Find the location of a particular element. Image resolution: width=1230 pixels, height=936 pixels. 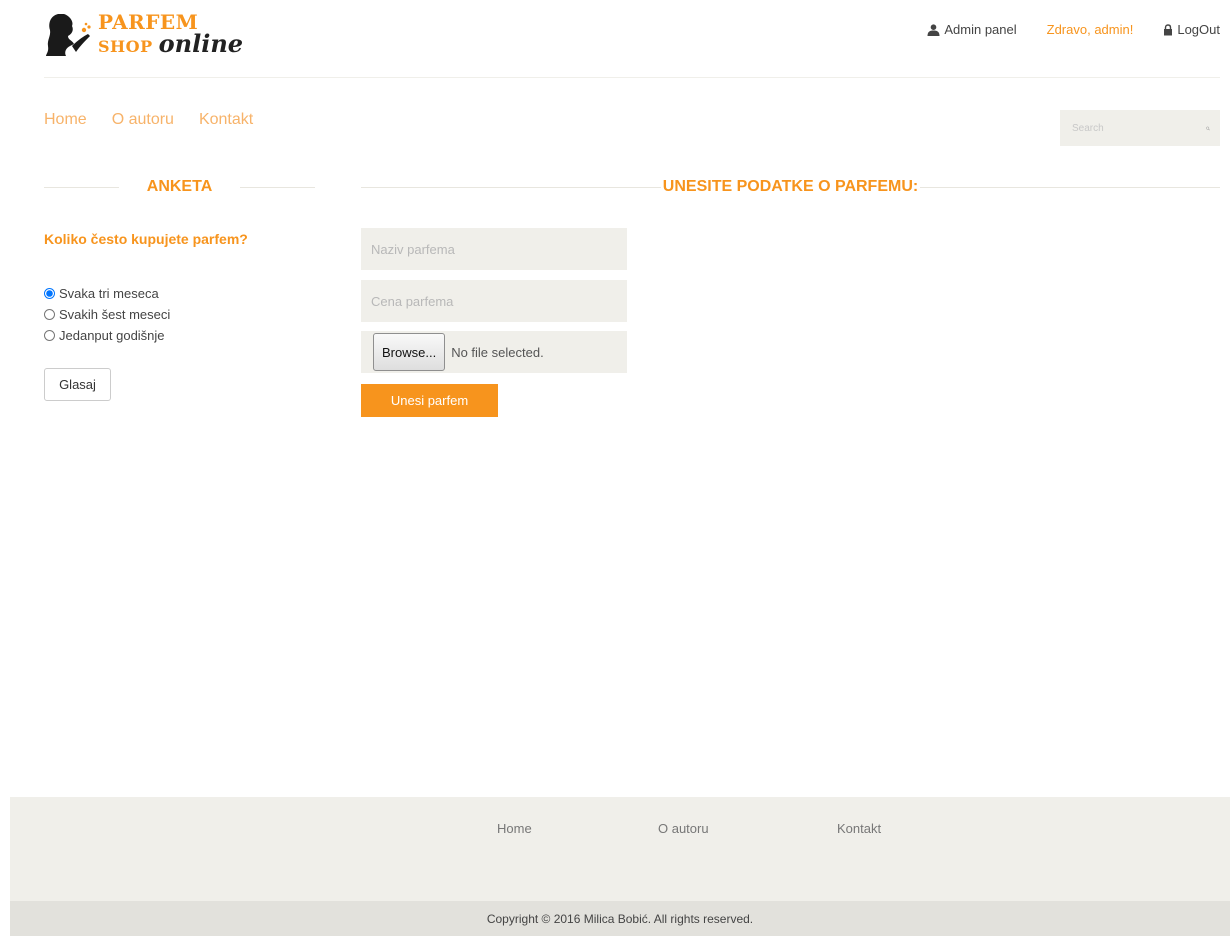

poll-option-label: Jedanput godišnje is located at coordinates (112, 335).